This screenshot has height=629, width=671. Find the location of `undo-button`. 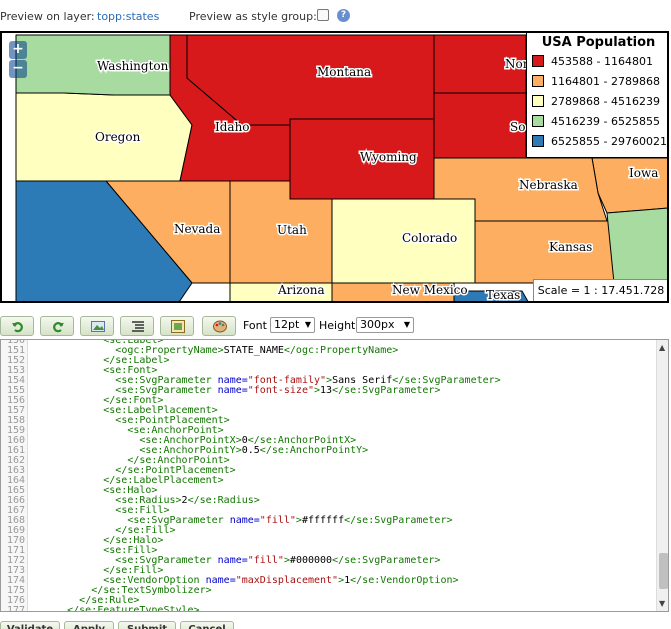

undo-button is located at coordinates (17, 326).